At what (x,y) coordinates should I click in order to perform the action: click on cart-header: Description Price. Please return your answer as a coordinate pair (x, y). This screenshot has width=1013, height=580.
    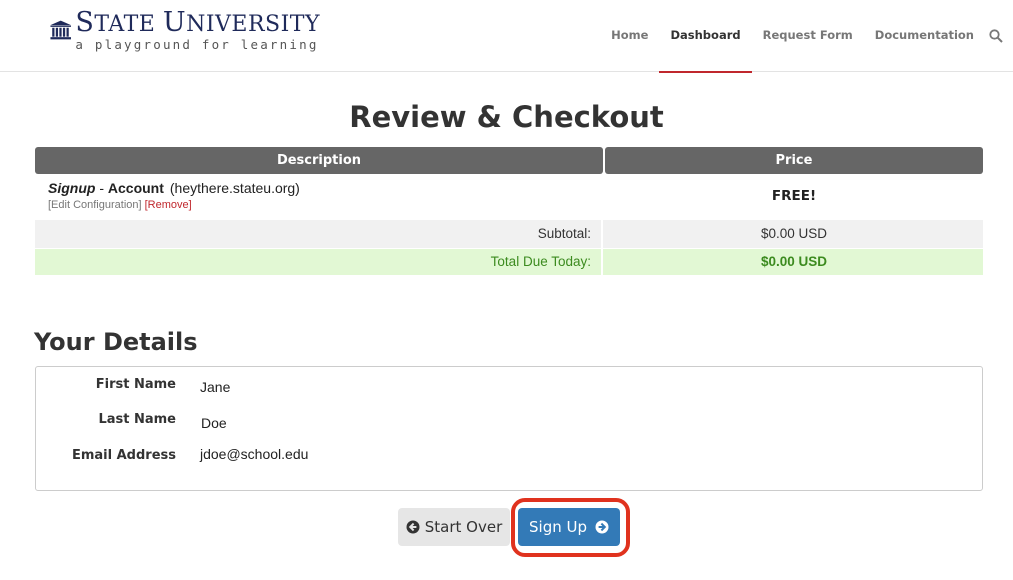
    Looking at the image, I should click on (509, 160).